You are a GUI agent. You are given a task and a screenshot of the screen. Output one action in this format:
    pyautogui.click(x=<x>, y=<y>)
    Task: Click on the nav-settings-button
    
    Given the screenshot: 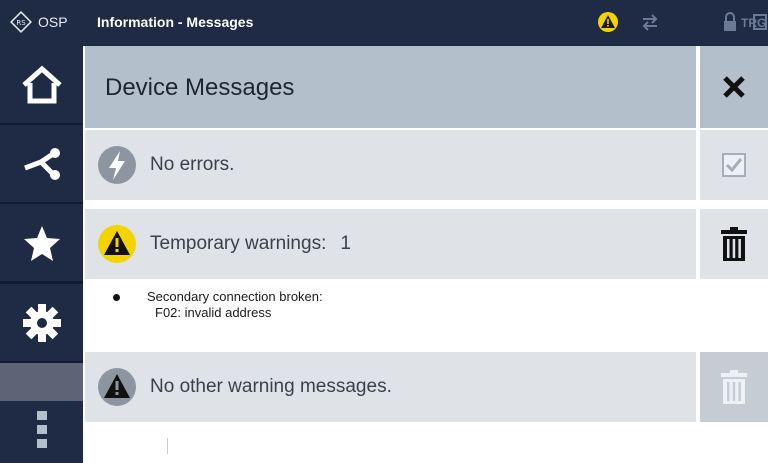 What is the action you would take?
    pyautogui.click(x=41, y=322)
    